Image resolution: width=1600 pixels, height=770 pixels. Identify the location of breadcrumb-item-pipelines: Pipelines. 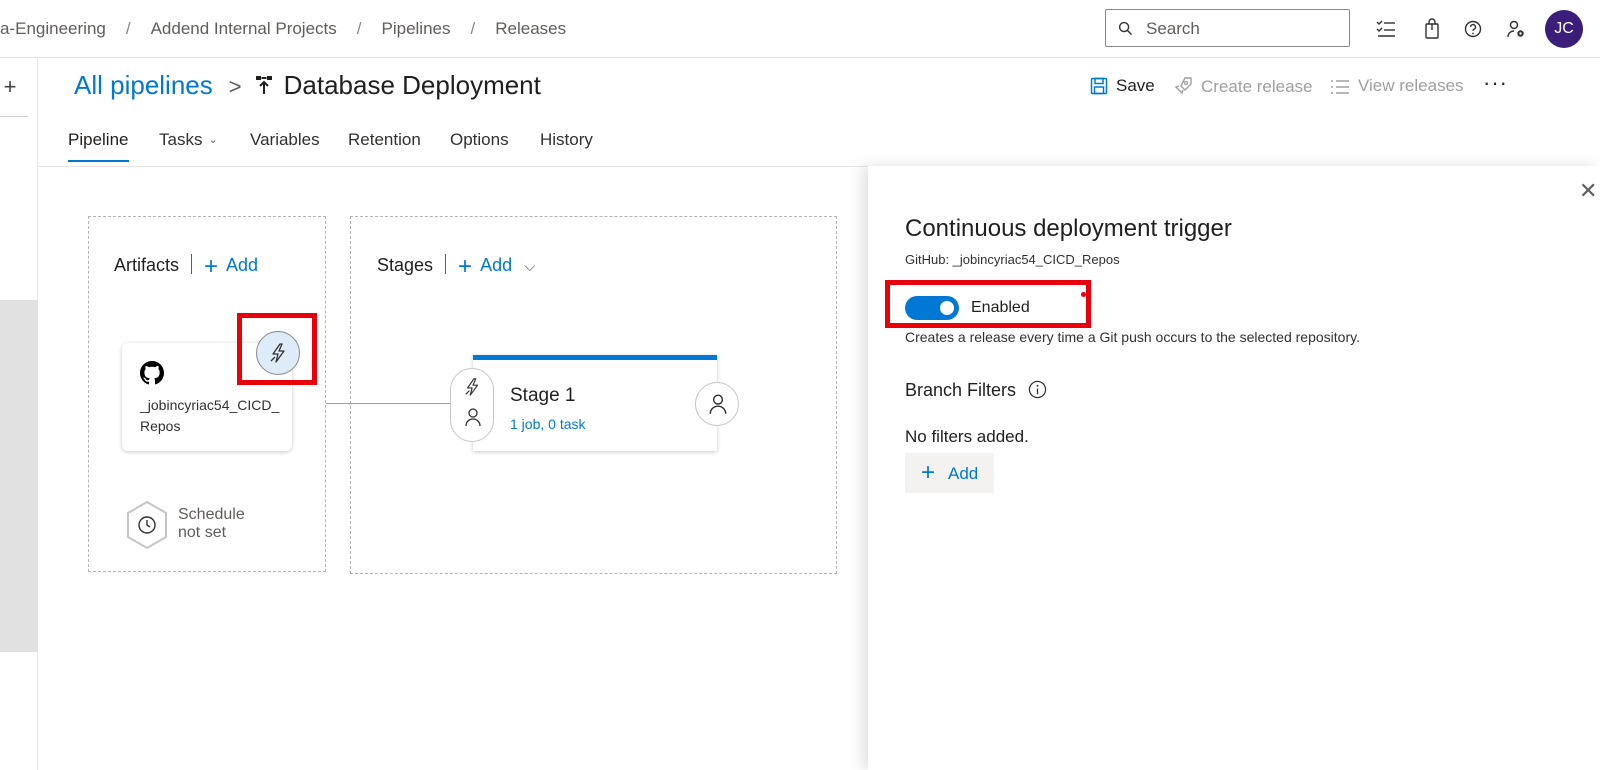
(416, 29).